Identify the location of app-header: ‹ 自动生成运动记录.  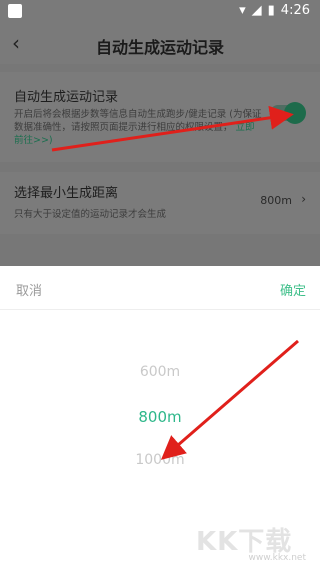
(160, 44).